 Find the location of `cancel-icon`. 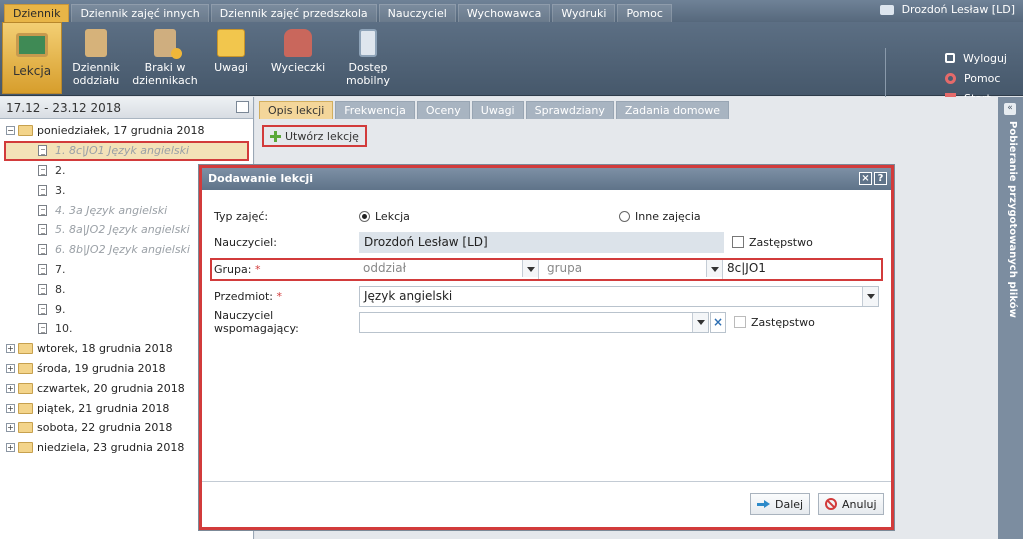

cancel-icon is located at coordinates (831, 504).